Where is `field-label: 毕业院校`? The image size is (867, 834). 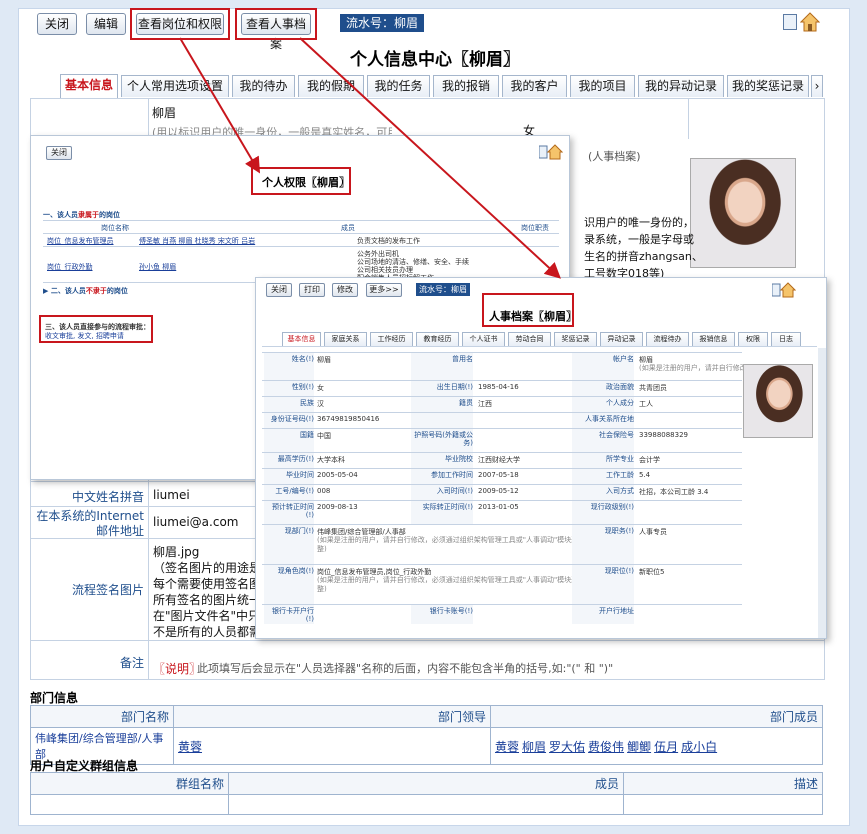
field-label: 毕业院校 is located at coordinates (459, 459).